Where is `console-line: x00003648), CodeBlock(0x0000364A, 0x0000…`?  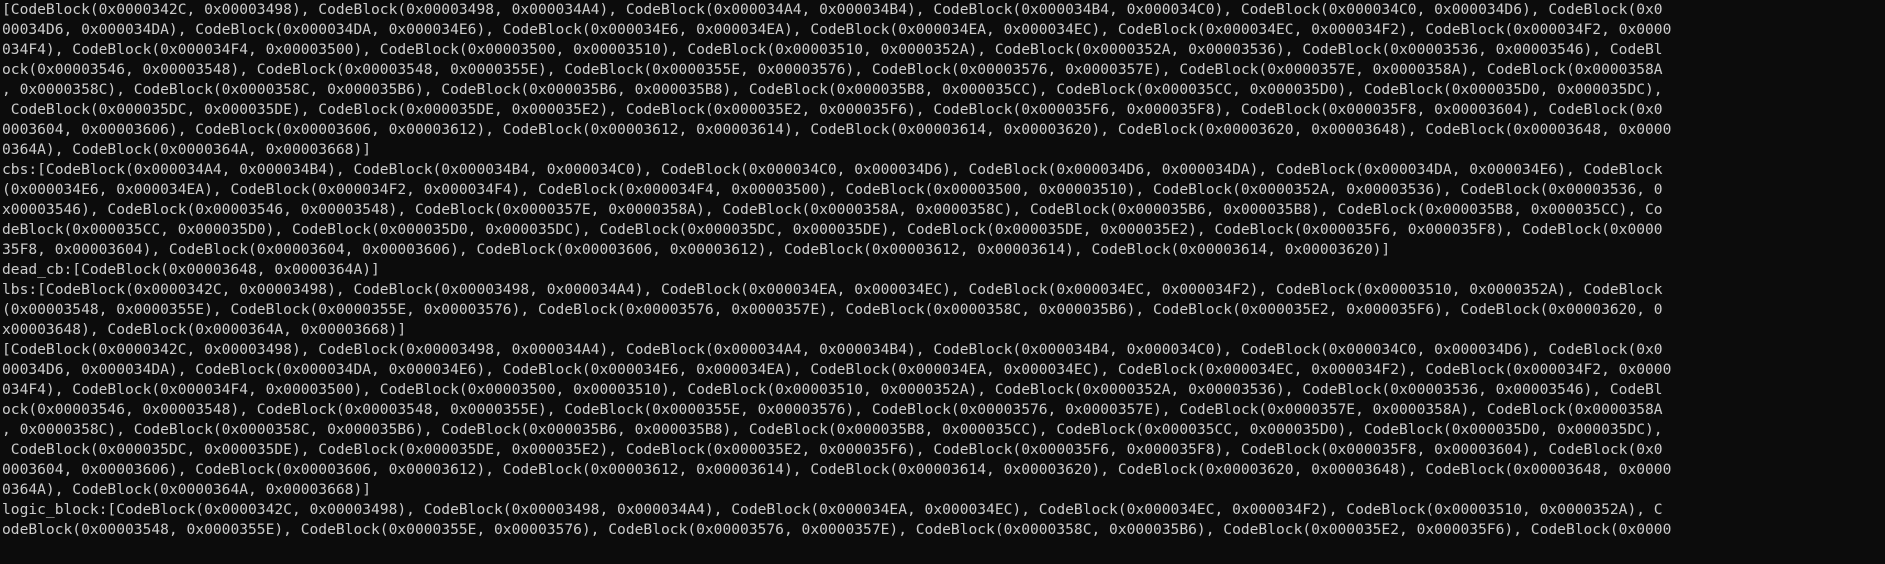 console-line: x00003648), CodeBlock(0x0000364A, 0x0000… is located at coordinates (204, 329).